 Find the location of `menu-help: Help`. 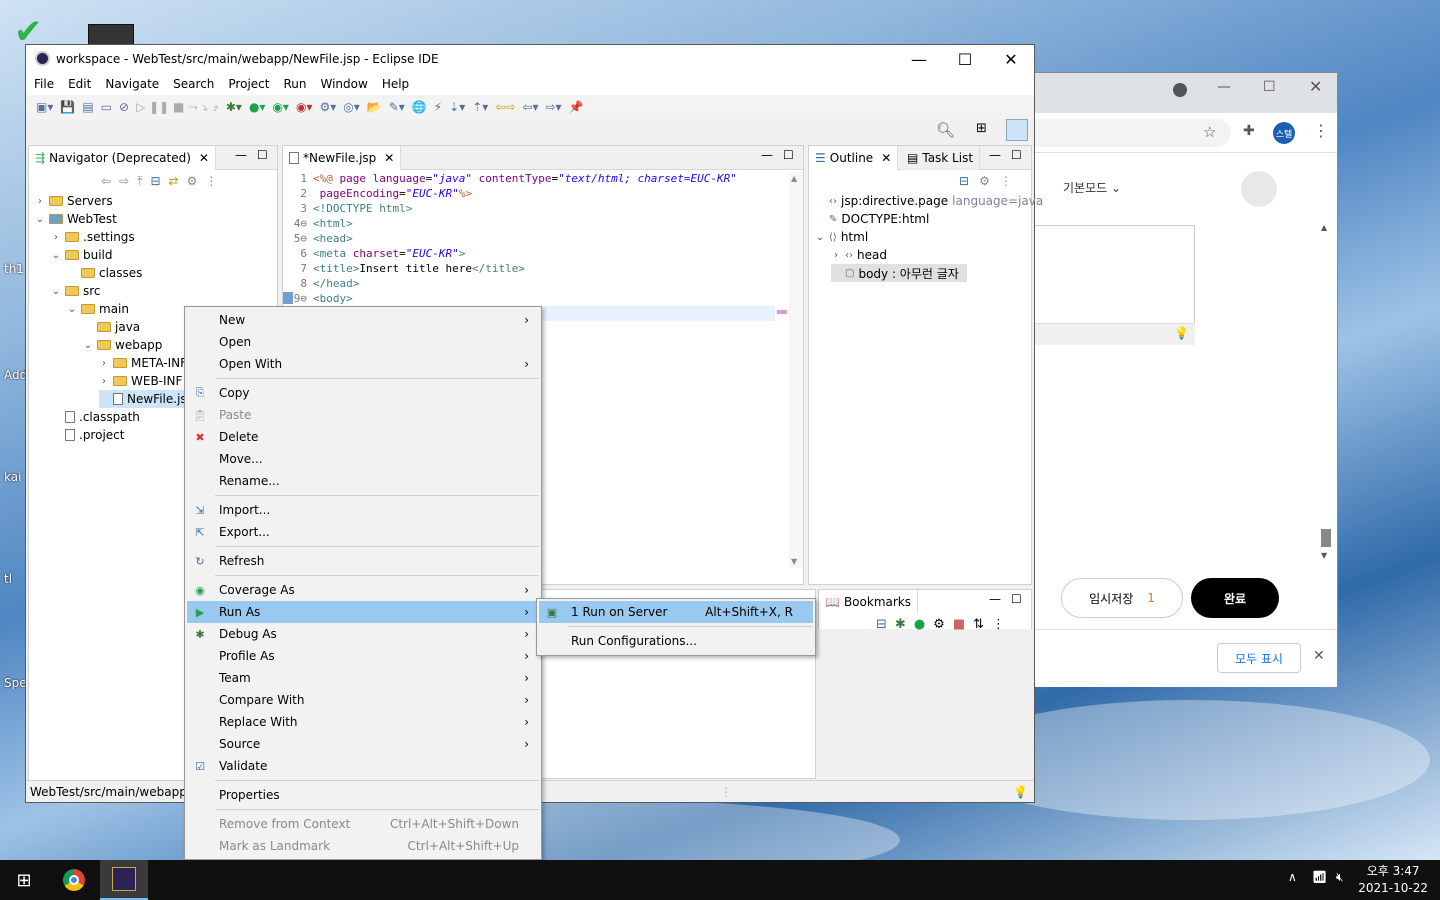

menu-help: Help is located at coordinates (395, 84).